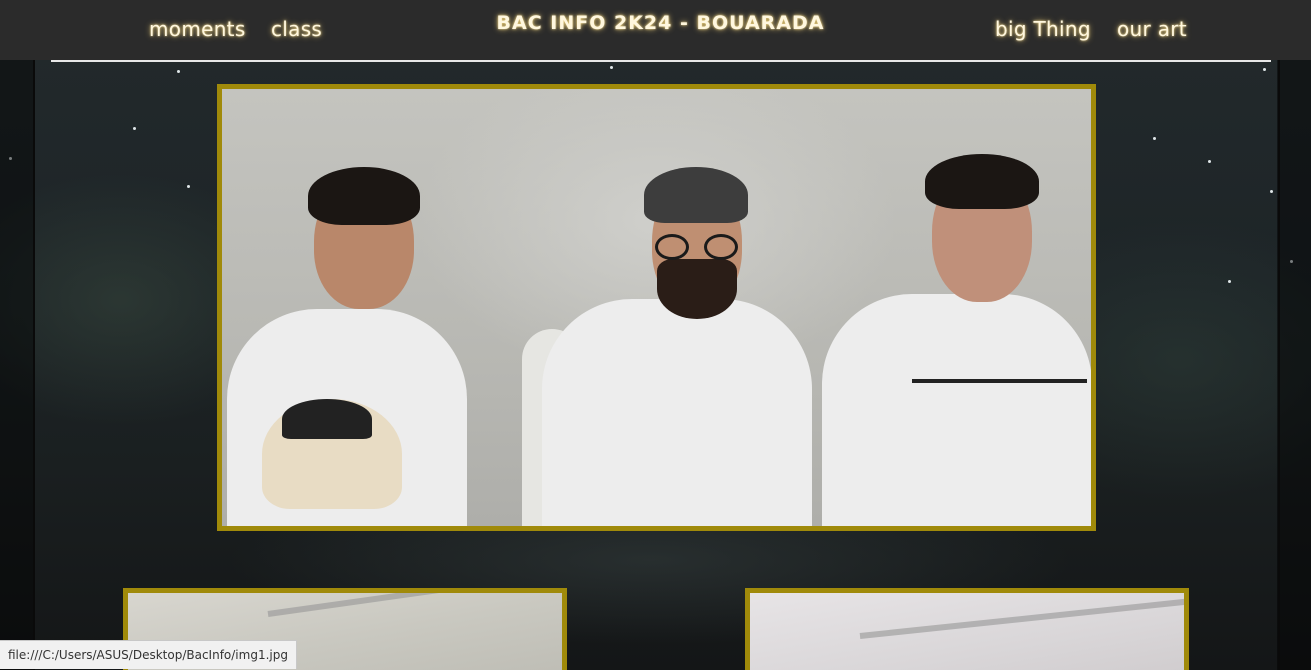 Image resolution: width=1311 pixels, height=670 pixels. What do you see at coordinates (1043, 29) in the screenshot?
I see `nav-link-big-thing: big Thing` at bounding box center [1043, 29].